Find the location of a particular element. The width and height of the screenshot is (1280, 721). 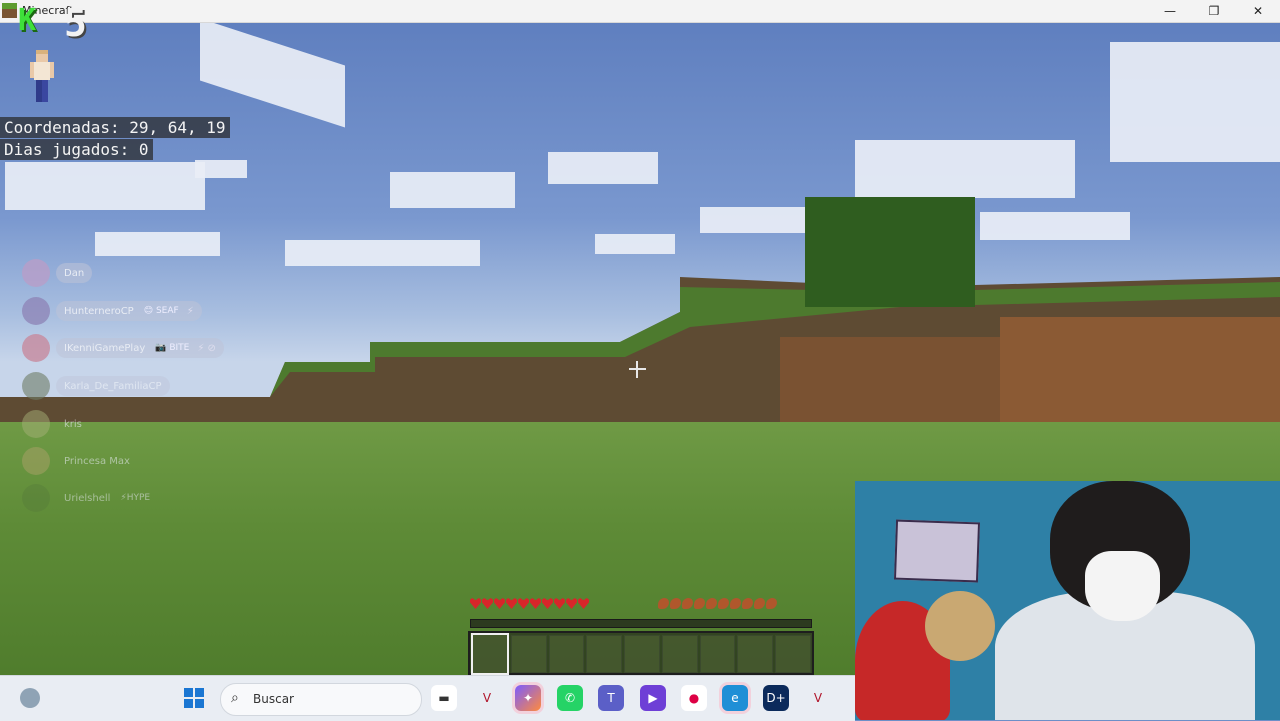

chat-badge: 😊 SEAF is located at coordinates (161, 311).